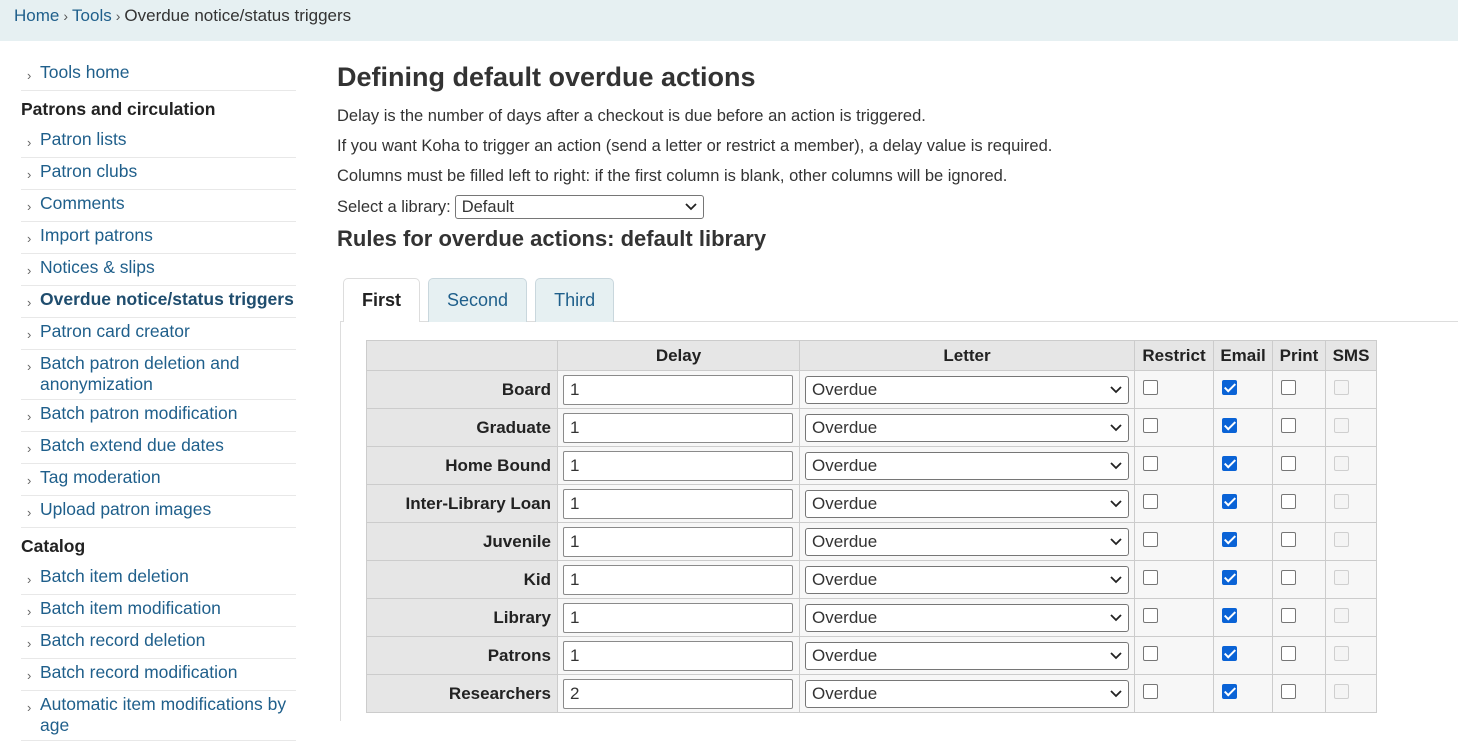 This screenshot has height=741, width=1458. What do you see at coordinates (158, 206) in the screenshot?
I see `sidebar-item-comments: › Comments` at bounding box center [158, 206].